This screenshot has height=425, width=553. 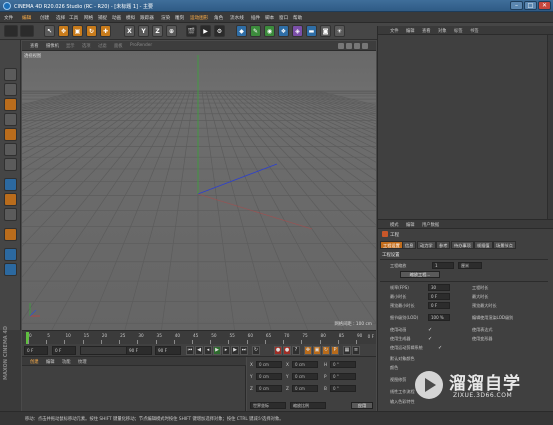 What do you see at coordinates (256, 350) in the screenshot?
I see `loop-icon: ↻` at bounding box center [256, 350].